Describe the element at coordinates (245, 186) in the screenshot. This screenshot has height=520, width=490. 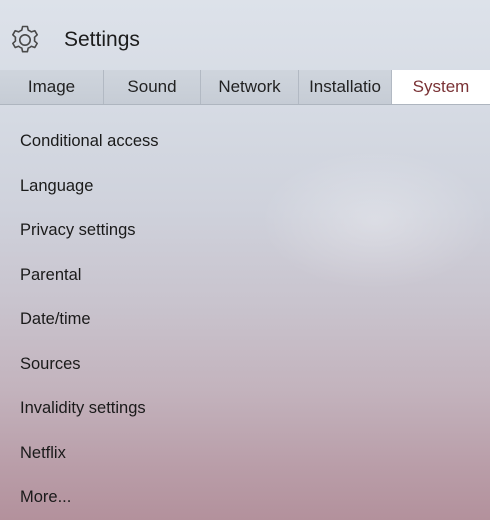
I see `menu-item-language: Language` at that location.